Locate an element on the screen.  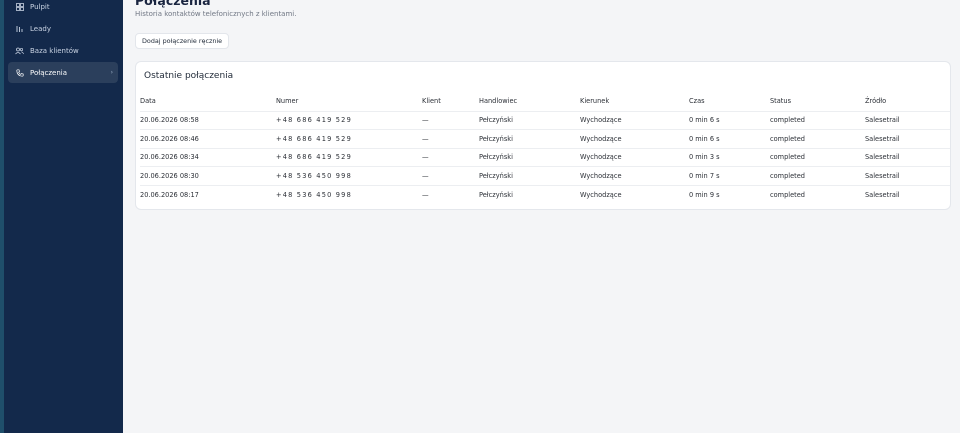
column-header-numer: Numer is located at coordinates (349, 101).